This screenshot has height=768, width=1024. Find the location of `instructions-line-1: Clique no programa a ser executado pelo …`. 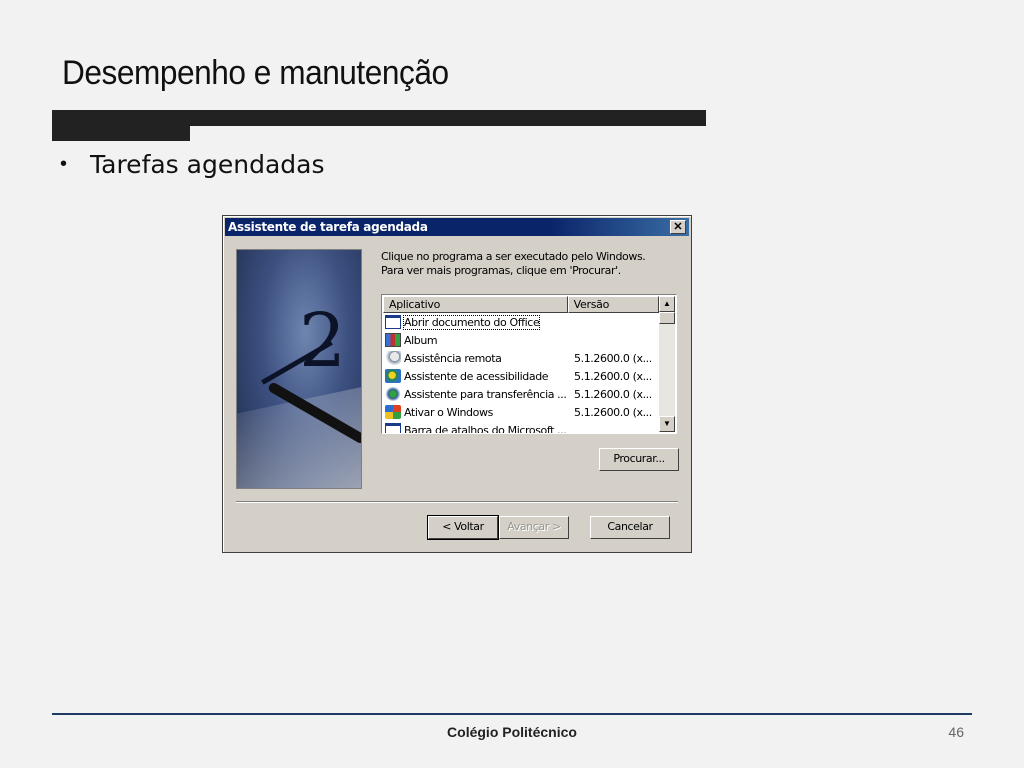

instructions-line-1: Clique no programa a ser executado pelo … is located at coordinates (513, 256).